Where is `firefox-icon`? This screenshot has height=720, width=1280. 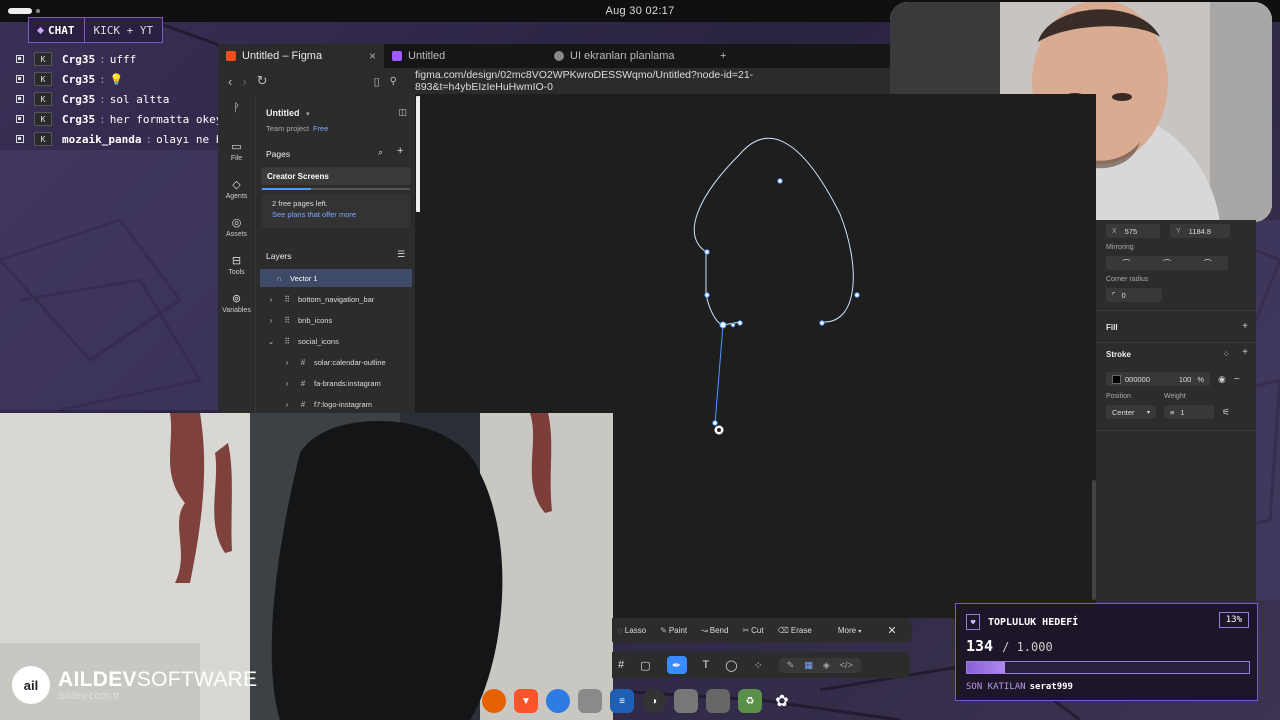 firefox-icon is located at coordinates (494, 701).